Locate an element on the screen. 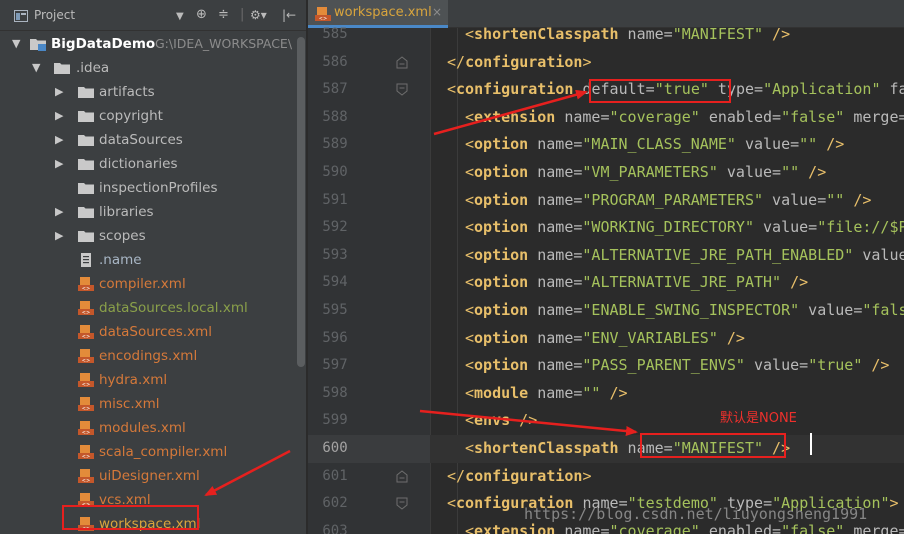 The image size is (904, 534). code-line-598: 598 <module name="" /> is located at coordinates (606, 394).